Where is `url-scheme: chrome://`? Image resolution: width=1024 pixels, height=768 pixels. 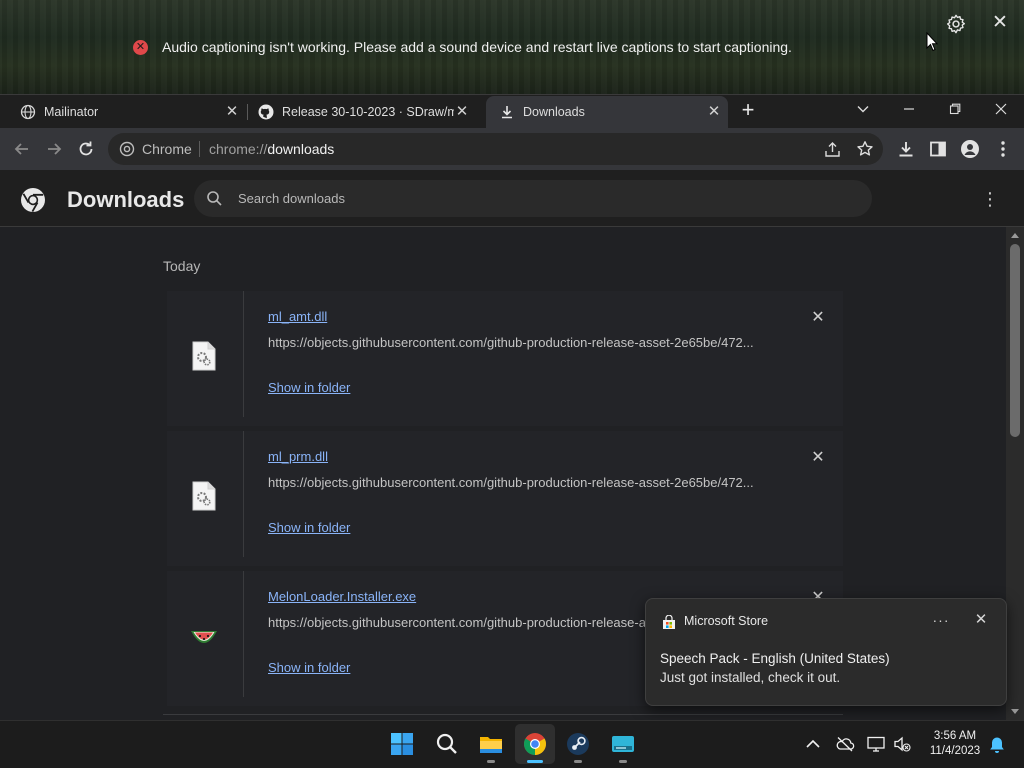
url-scheme: chrome:// is located at coordinates (238, 149).